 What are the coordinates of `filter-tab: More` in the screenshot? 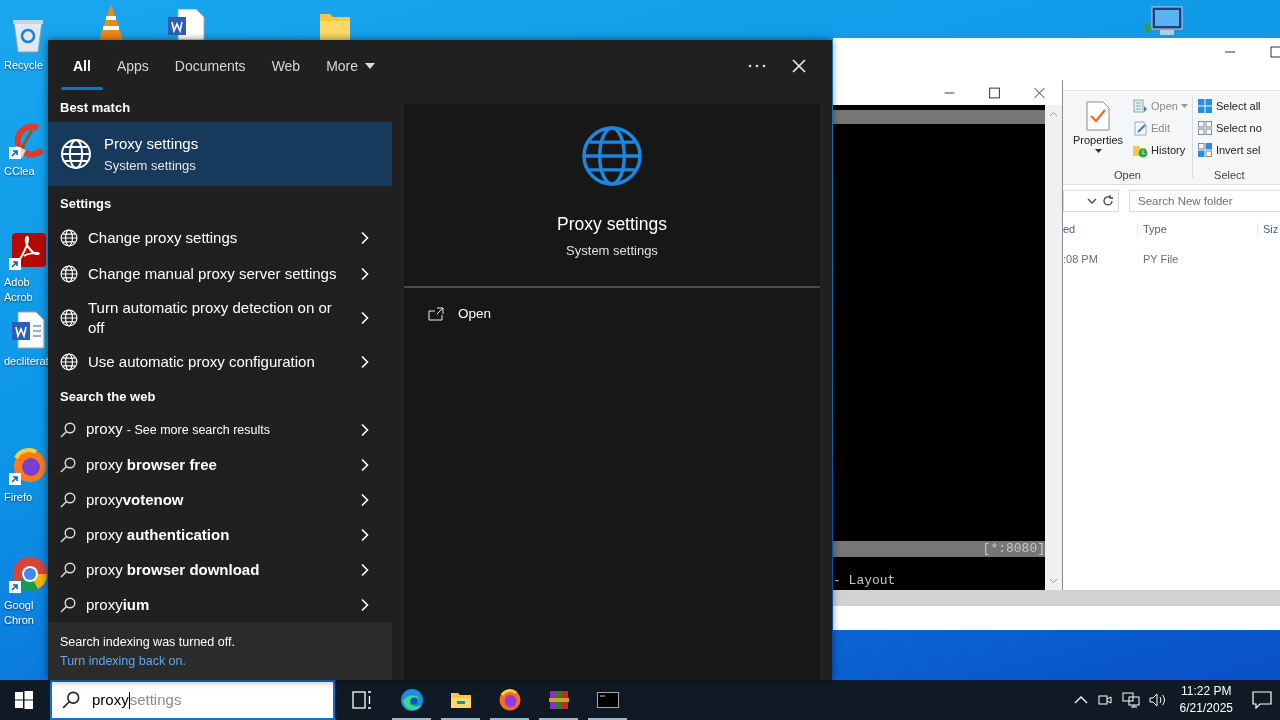 It's located at (351, 66).